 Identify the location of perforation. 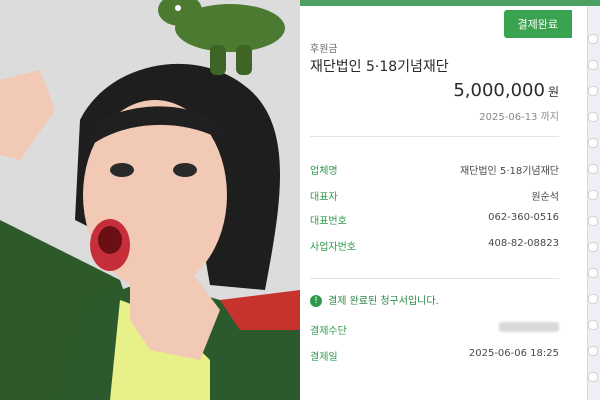
(593, 200).